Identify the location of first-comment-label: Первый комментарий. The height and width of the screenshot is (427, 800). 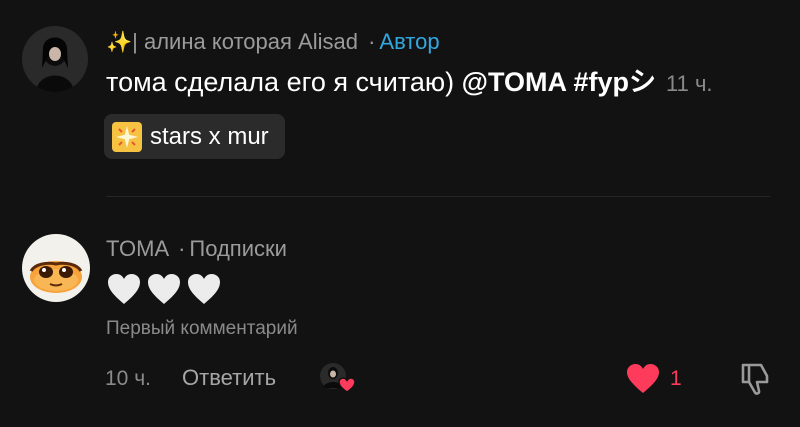
(202, 328).